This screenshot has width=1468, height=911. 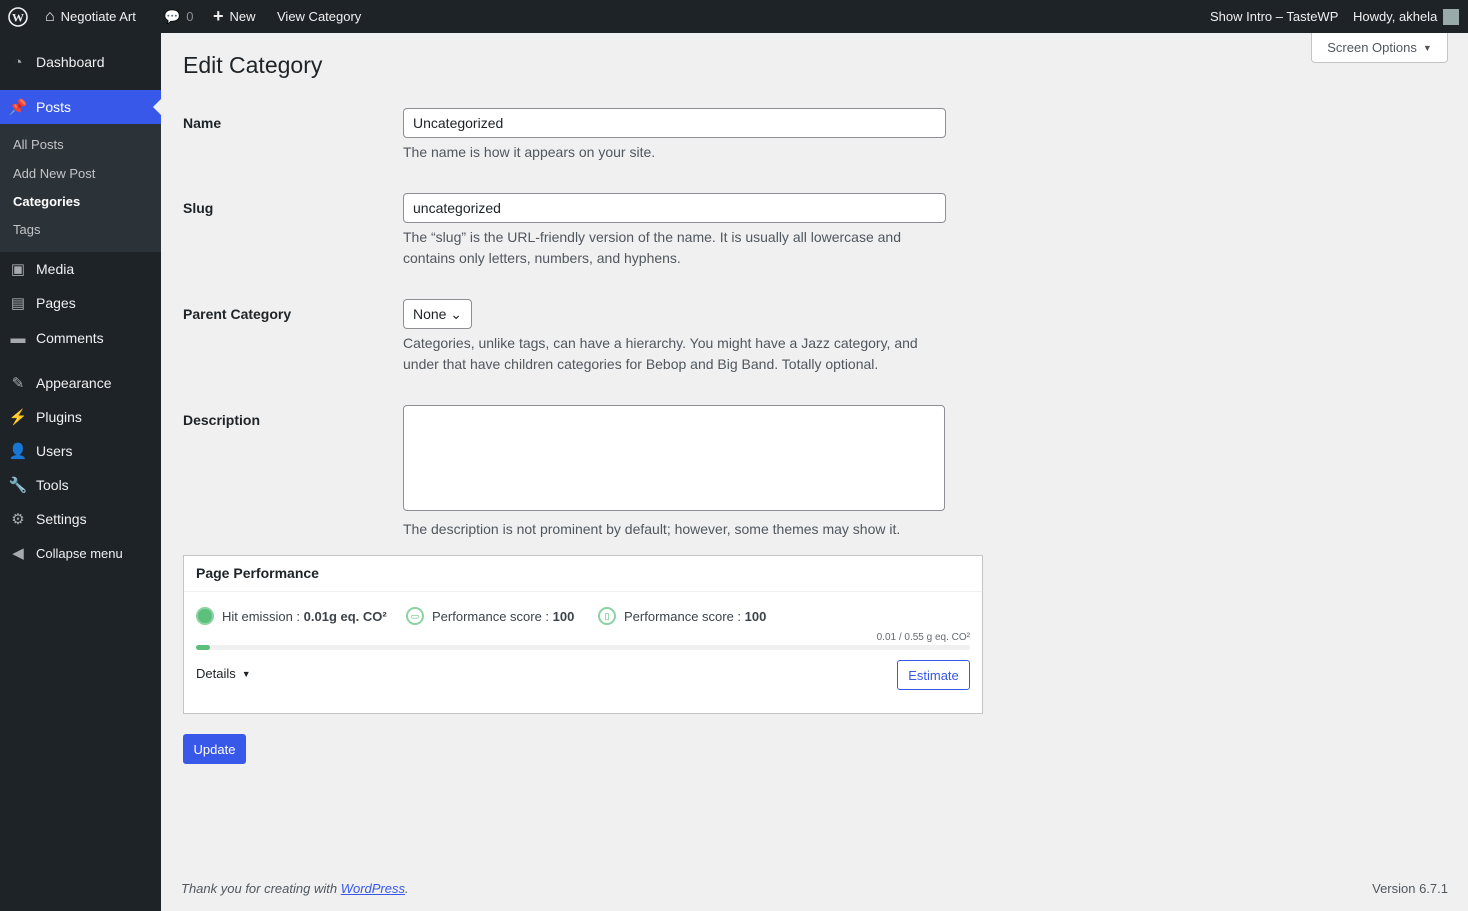 I want to click on menu-settings: ⚙ Settings, so click(x=80, y=519).